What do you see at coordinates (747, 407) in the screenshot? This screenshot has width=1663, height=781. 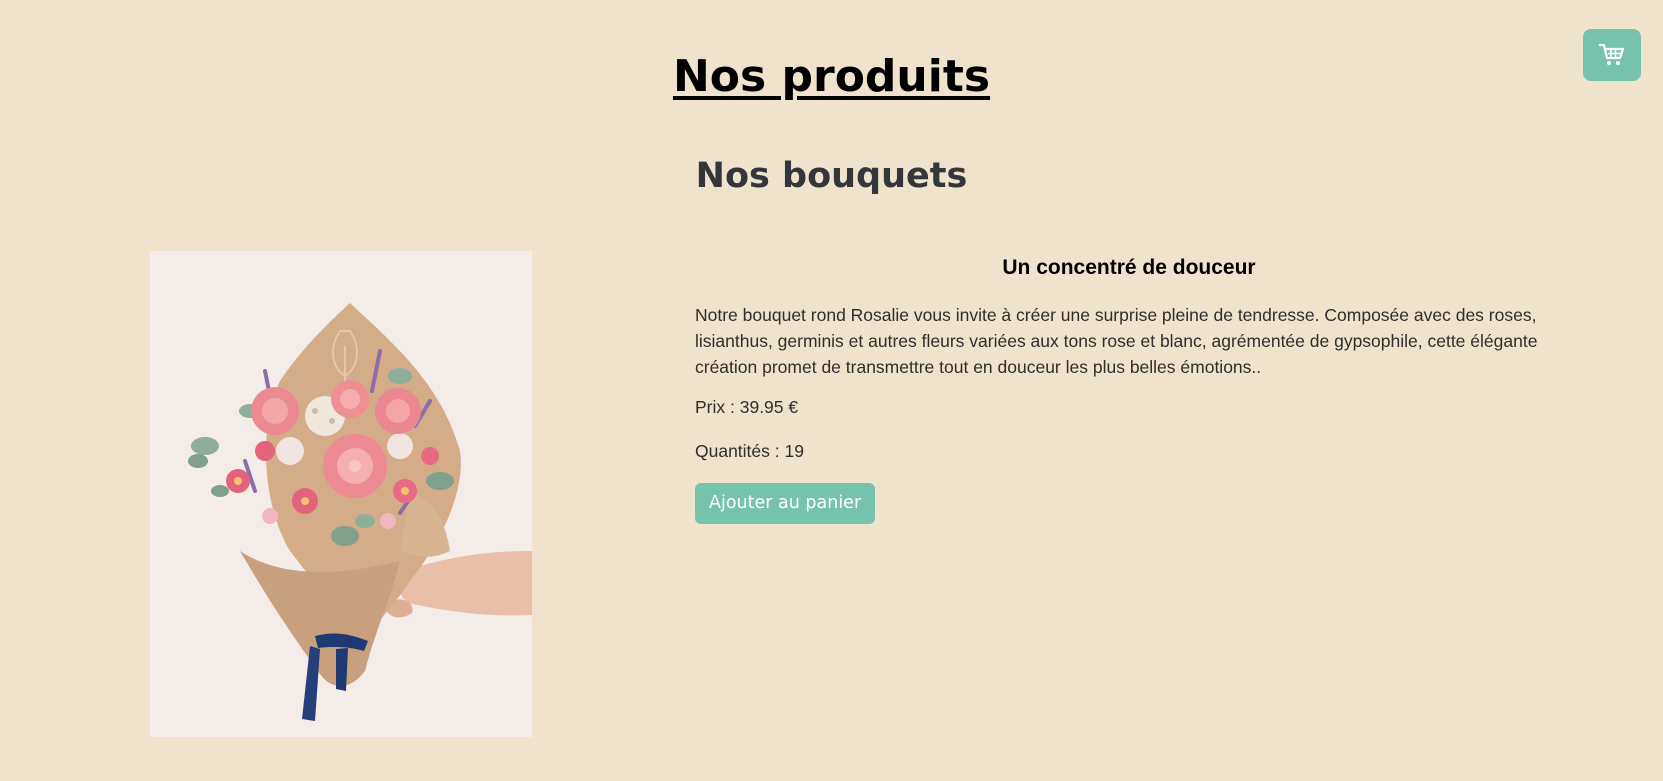 I see `product-price: Prix : 39.95 €` at bounding box center [747, 407].